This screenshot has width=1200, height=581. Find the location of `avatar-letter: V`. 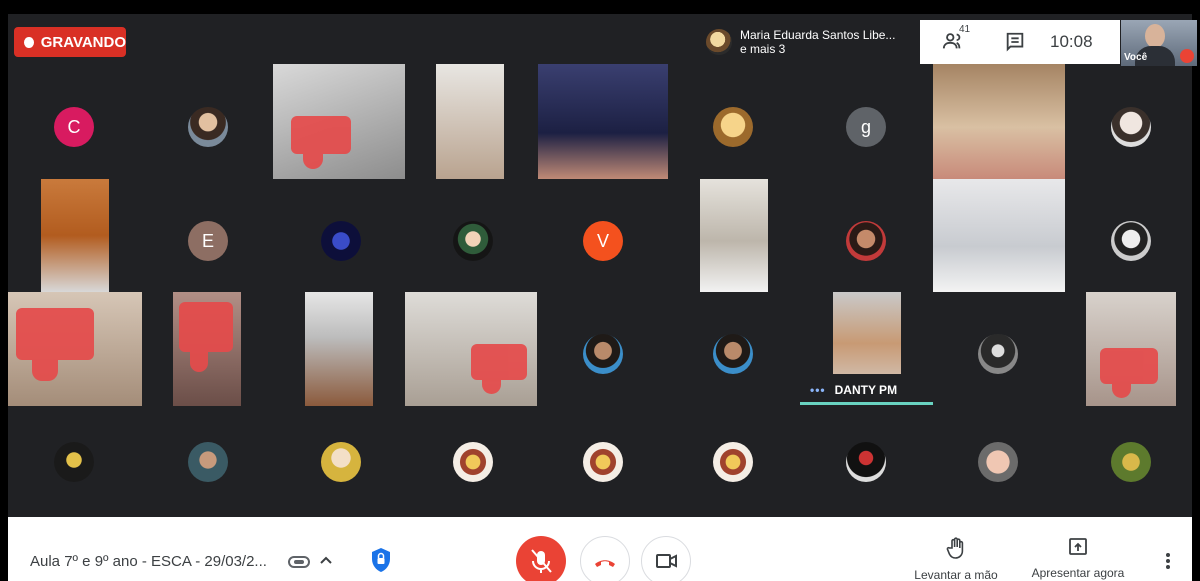

avatar-letter: V is located at coordinates (602, 240).